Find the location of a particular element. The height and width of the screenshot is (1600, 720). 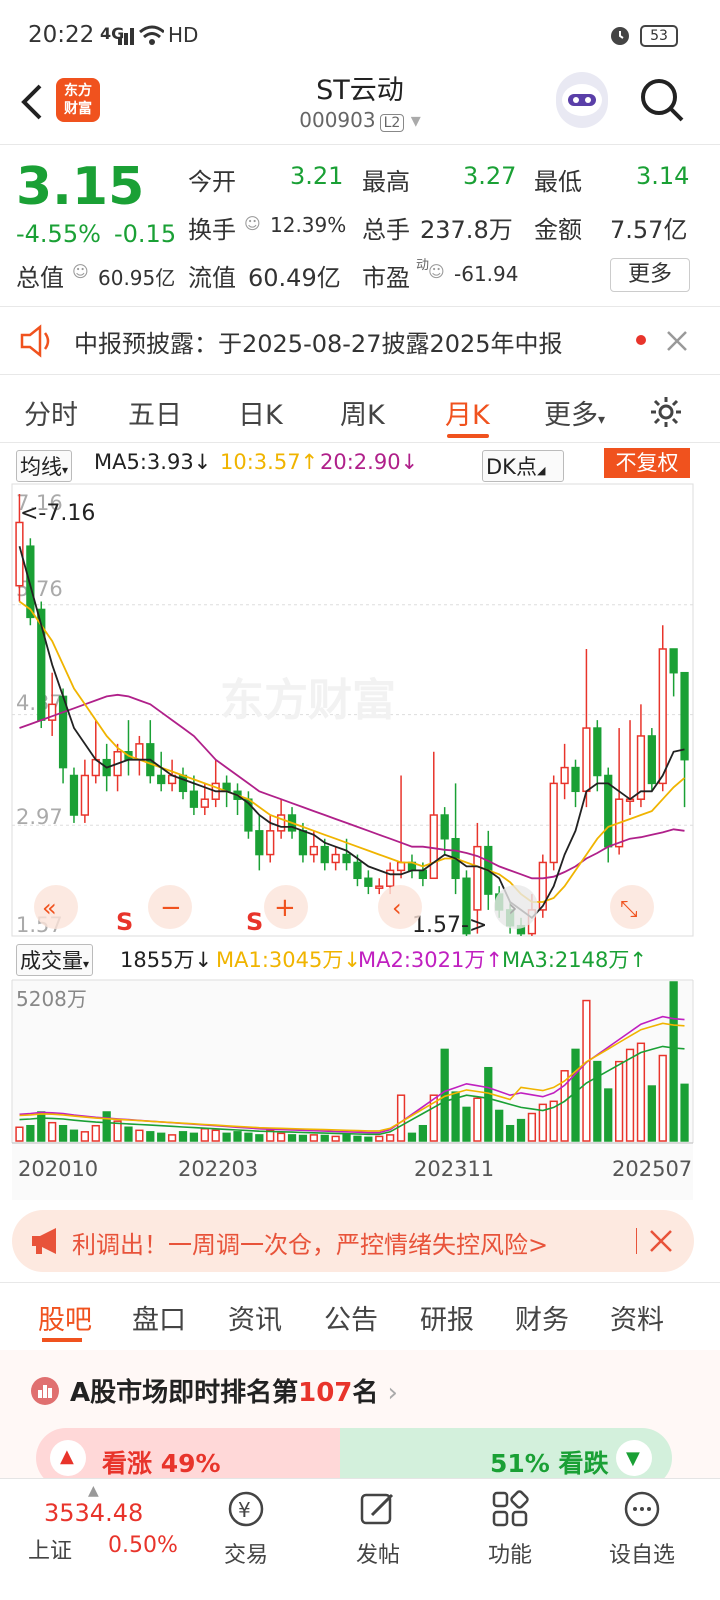

grid-icon is located at coordinates (510, 1509).